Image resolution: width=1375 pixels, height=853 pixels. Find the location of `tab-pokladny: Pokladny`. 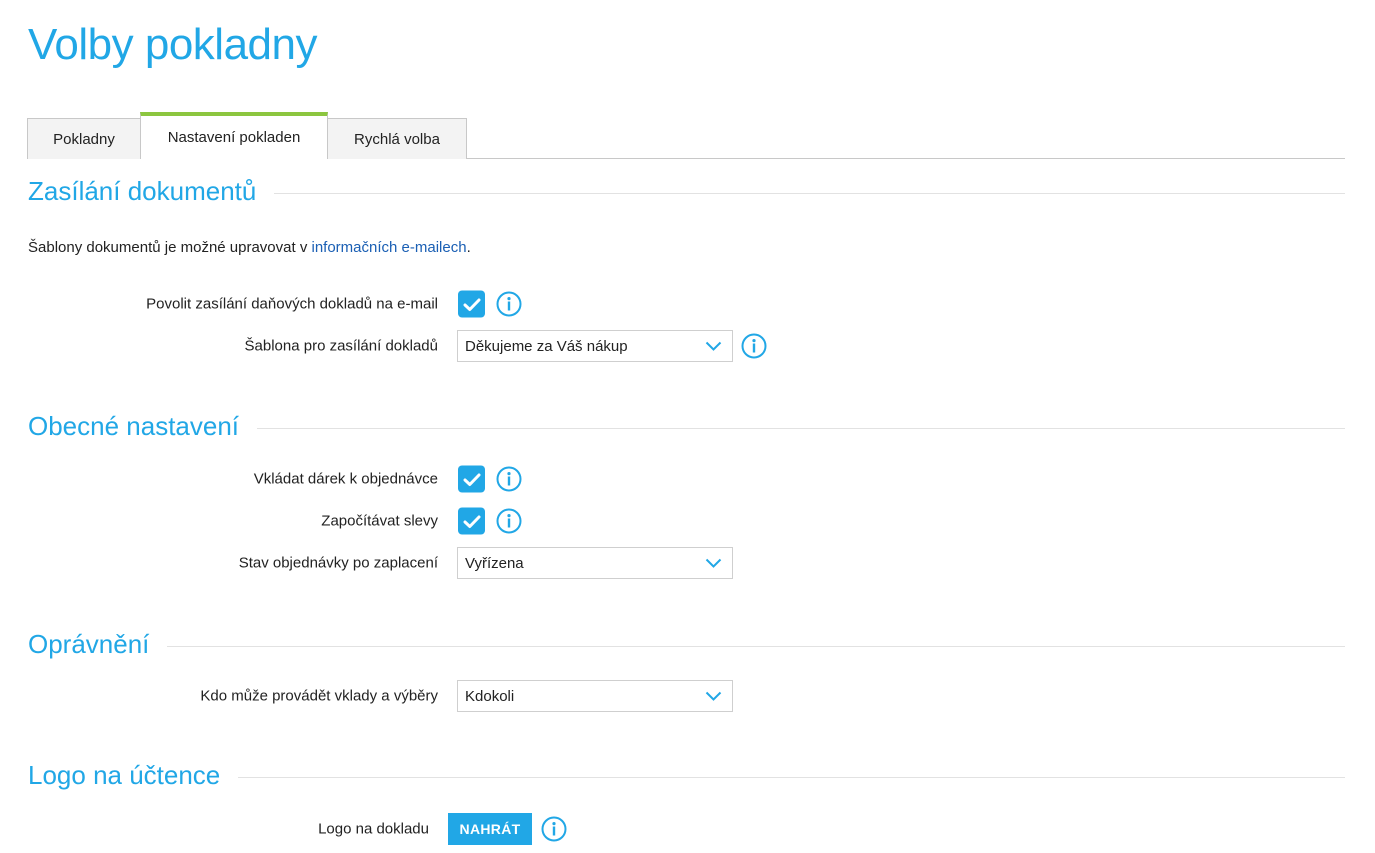

tab-pokladny: Pokladny is located at coordinates (84, 138).